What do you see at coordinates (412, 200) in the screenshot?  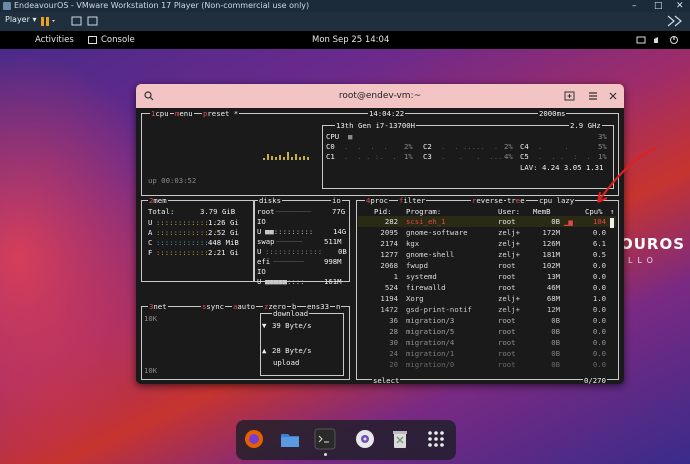 I see `proc-filter: filter` at bounding box center [412, 200].